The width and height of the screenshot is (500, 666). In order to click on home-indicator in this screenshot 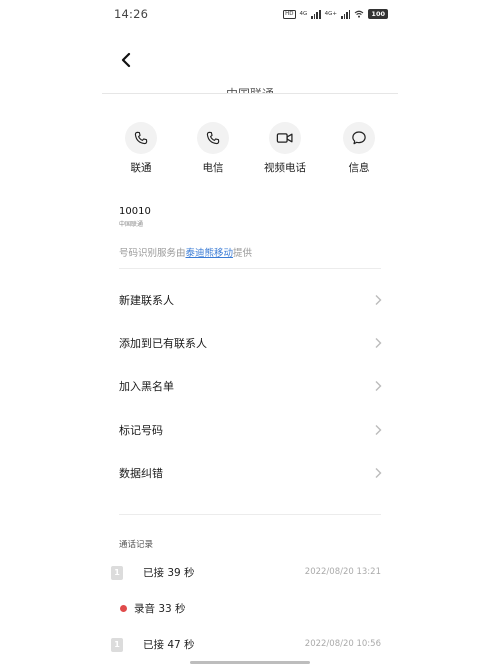, I will do `click(250, 662)`.